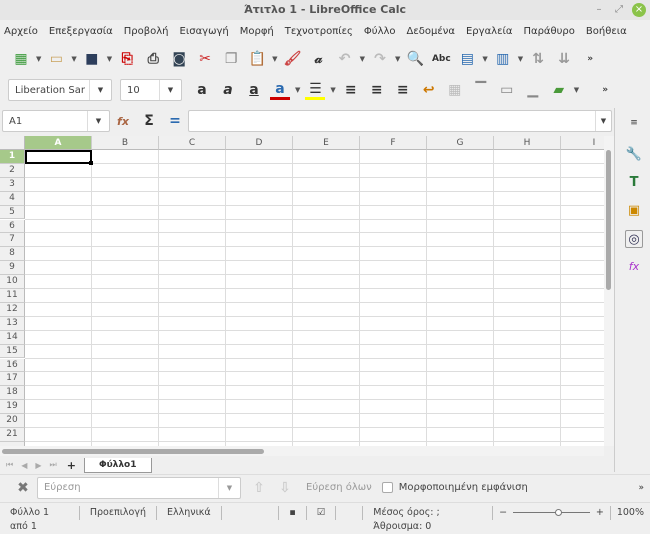 Image resolution: width=650 pixels, height=534 pixels. What do you see at coordinates (71, 465) in the screenshot?
I see `add-sheet-icon: +` at bounding box center [71, 465].